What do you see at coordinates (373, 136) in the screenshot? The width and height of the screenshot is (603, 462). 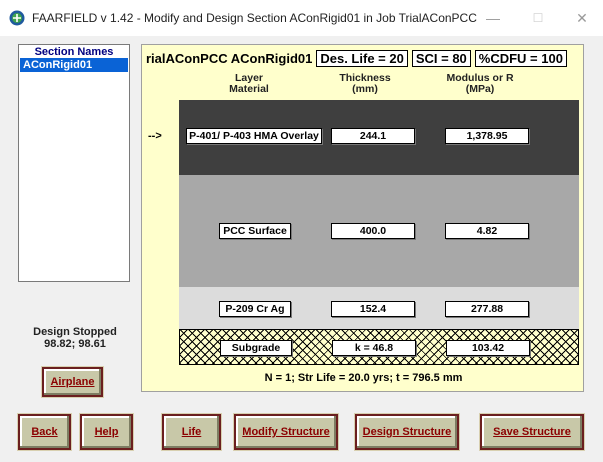 I see `layer-thickness-cell: 244.1` at bounding box center [373, 136].